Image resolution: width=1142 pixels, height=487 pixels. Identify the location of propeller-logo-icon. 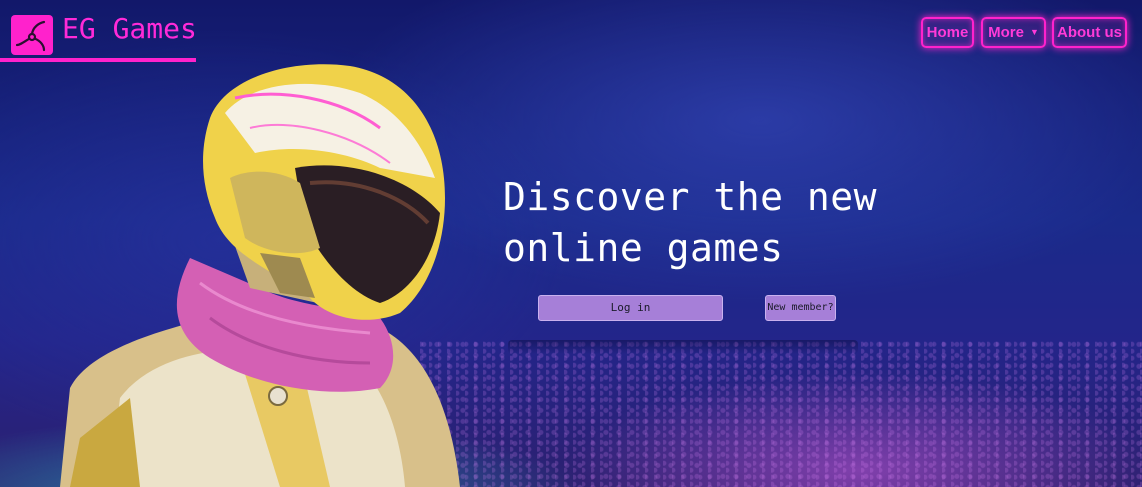
(32, 35).